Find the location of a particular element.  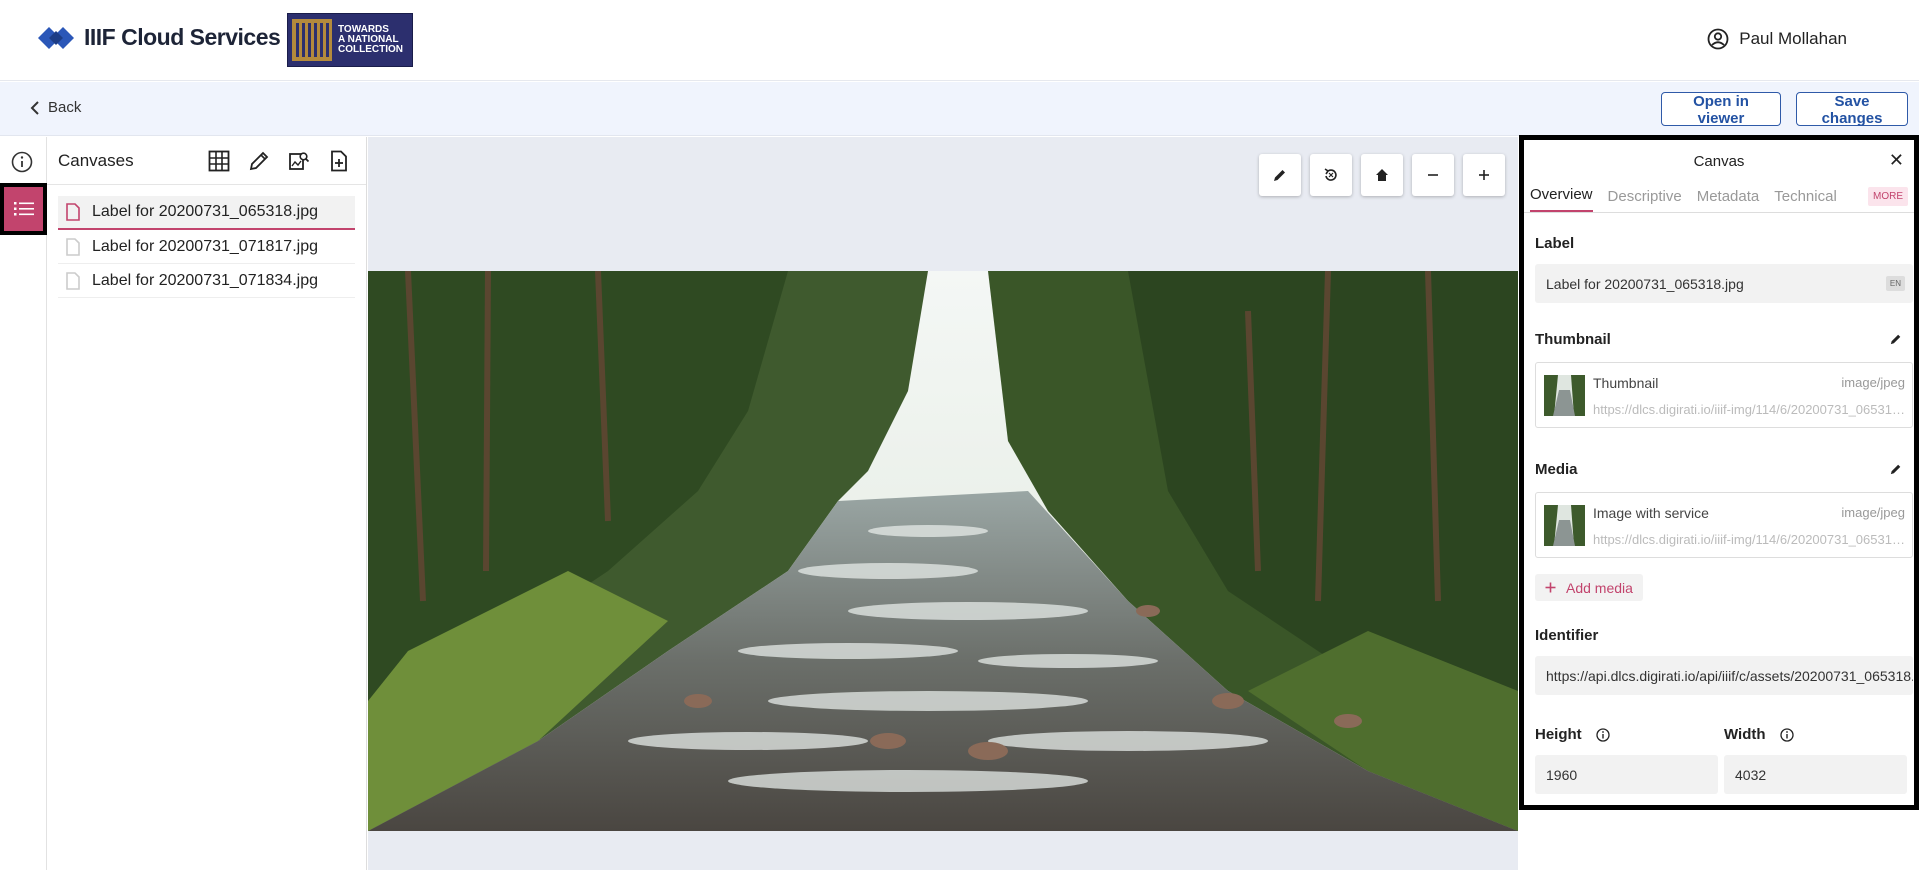

info-icon is located at coordinates (22, 162).